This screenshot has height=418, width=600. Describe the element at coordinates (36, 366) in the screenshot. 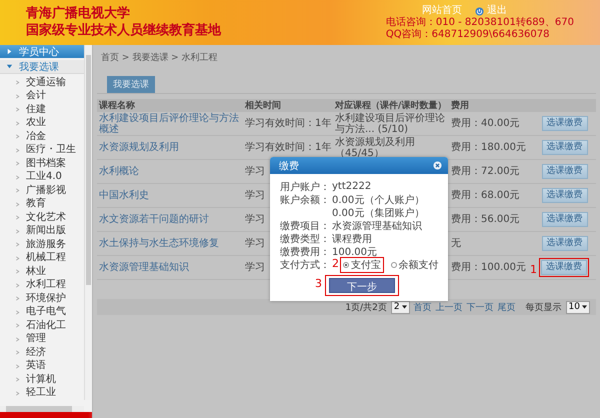

I see `sidebar-item: 英语` at that location.